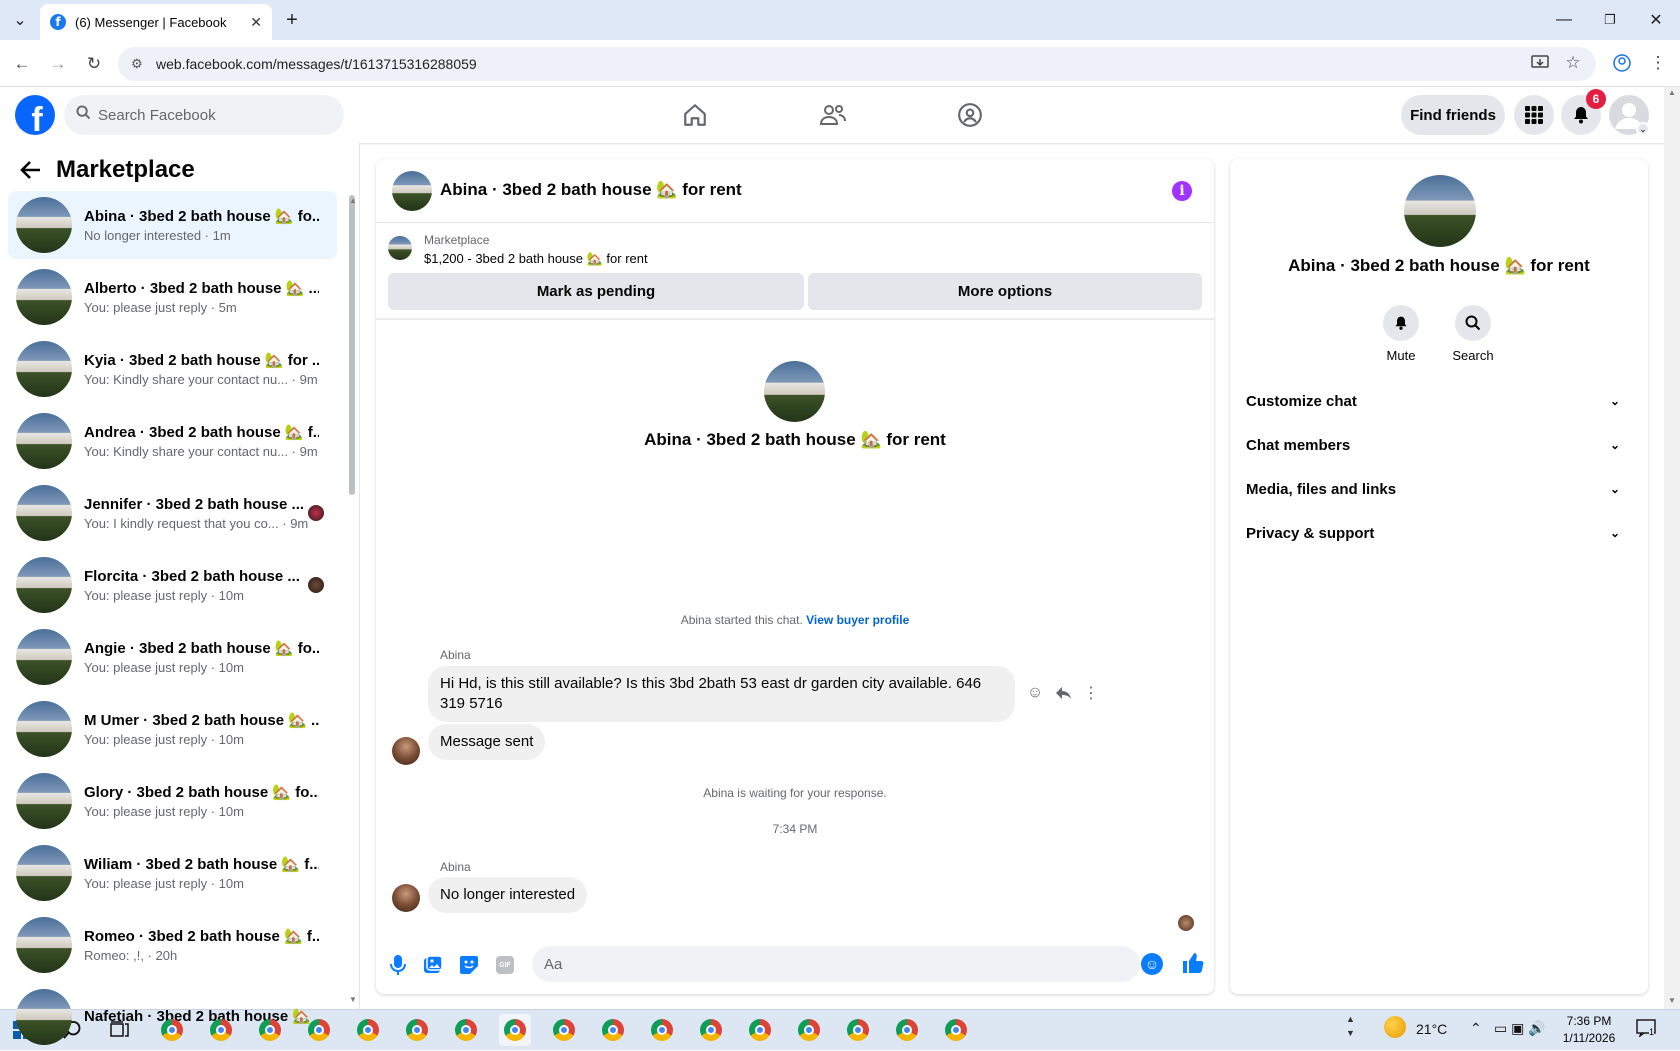  What do you see at coordinates (1647, 1029) in the screenshot?
I see `notification-center-icon: 1` at bounding box center [1647, 1029].